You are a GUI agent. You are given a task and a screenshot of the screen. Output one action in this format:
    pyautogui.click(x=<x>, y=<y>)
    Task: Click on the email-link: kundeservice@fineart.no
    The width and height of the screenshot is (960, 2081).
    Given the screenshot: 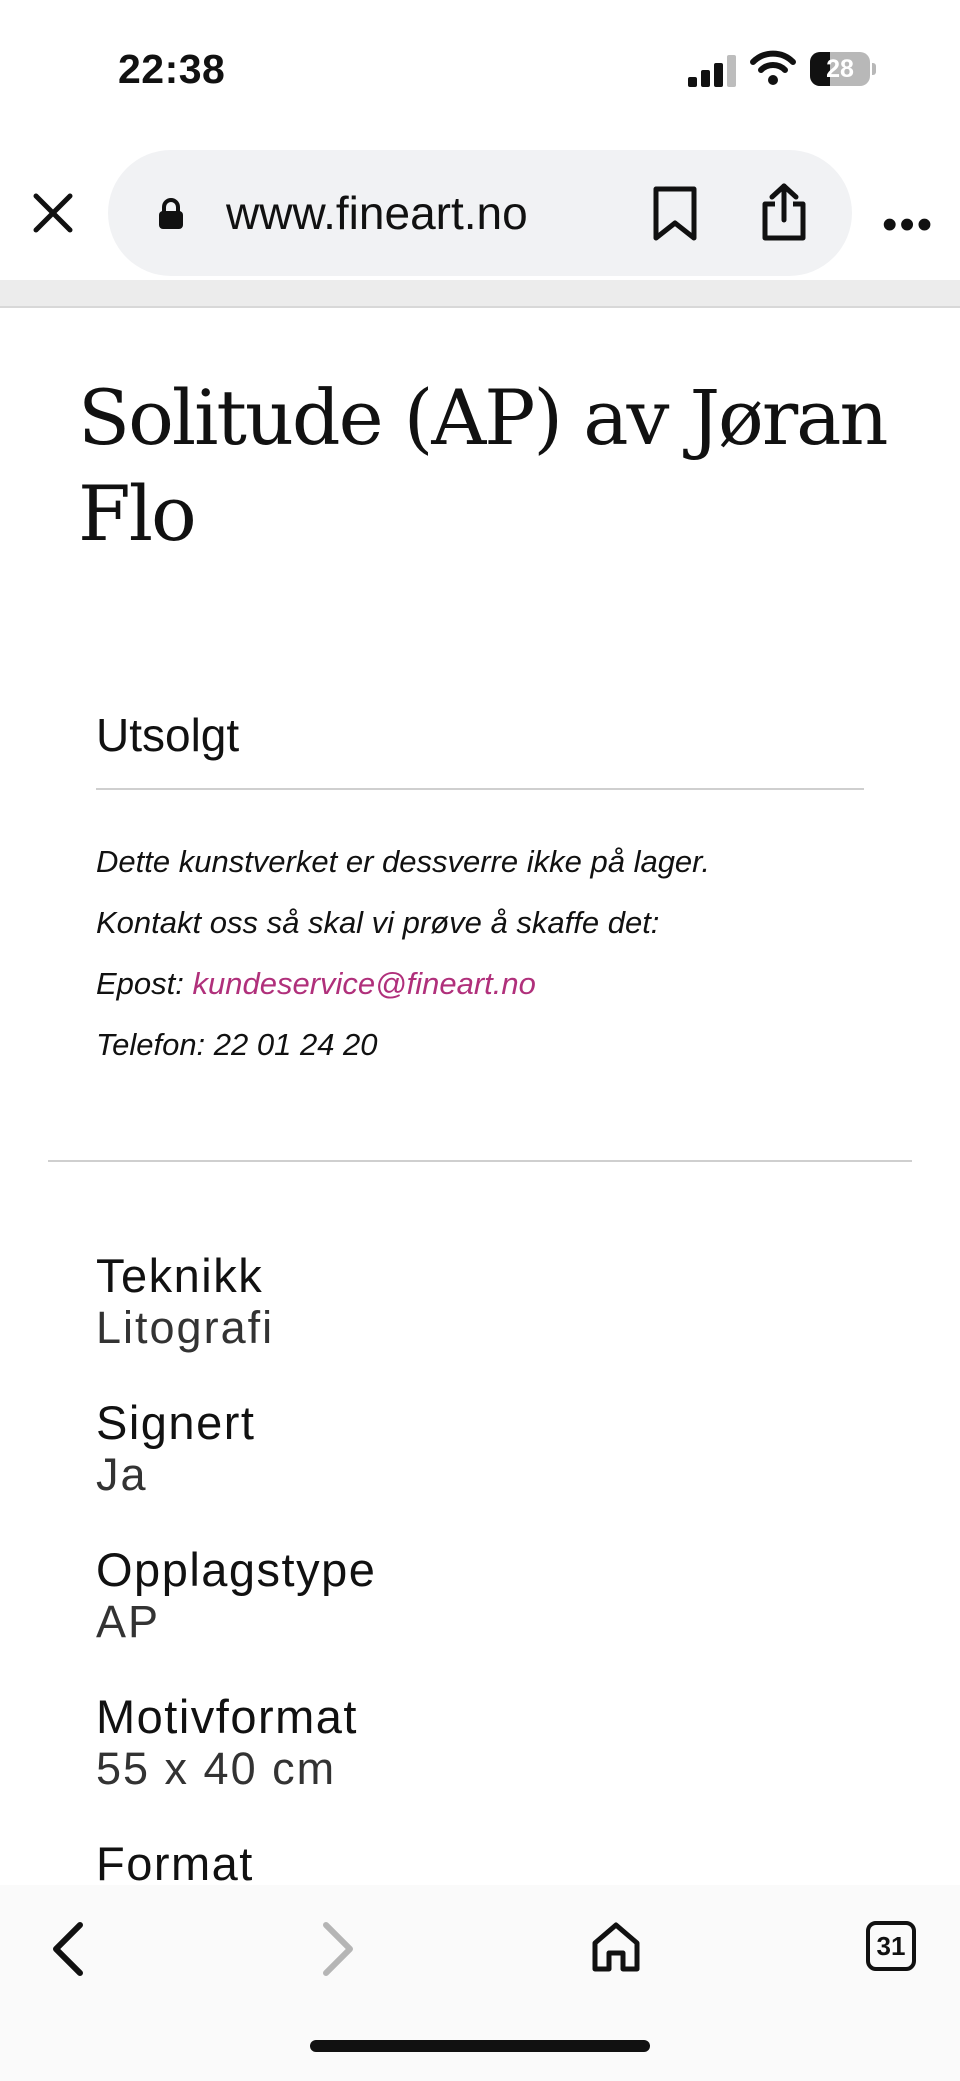 What is the action you would take?
    pyautogui.click(x=364, y=983)
    